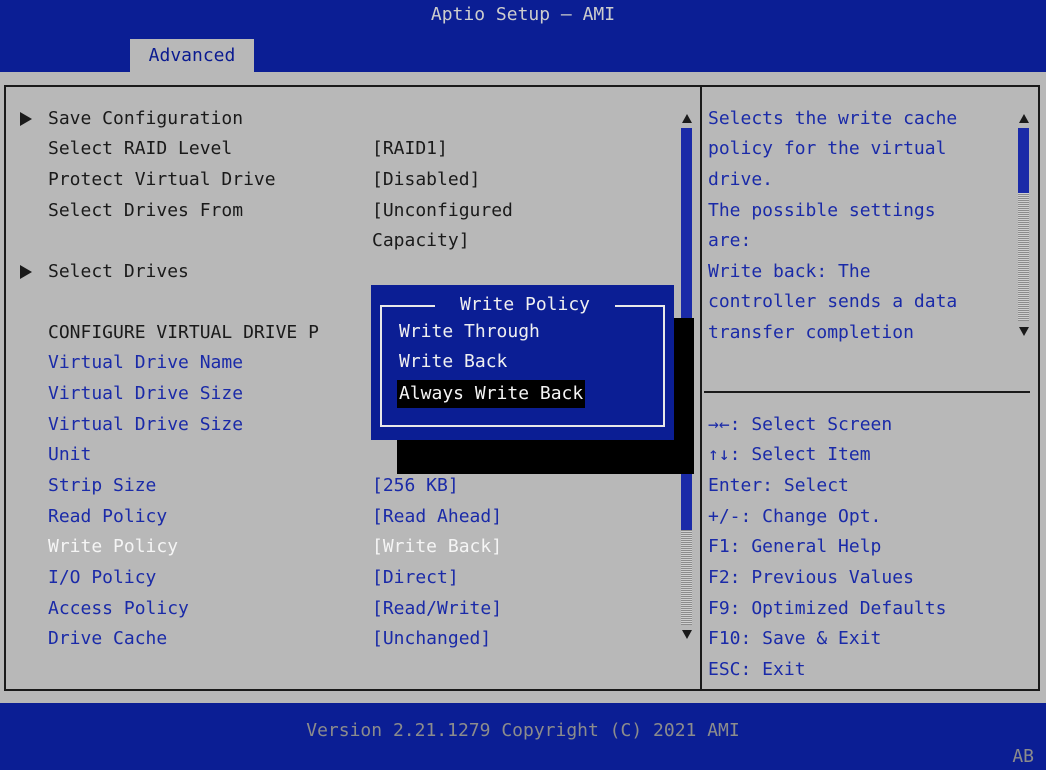 Image resolution: width=1046 pixels, height=770 pixels. What do you see at coordinates (827, 148) in the screenshot?
I see `help-text-line: policy for the virtual` at bounding box center [827, 148].